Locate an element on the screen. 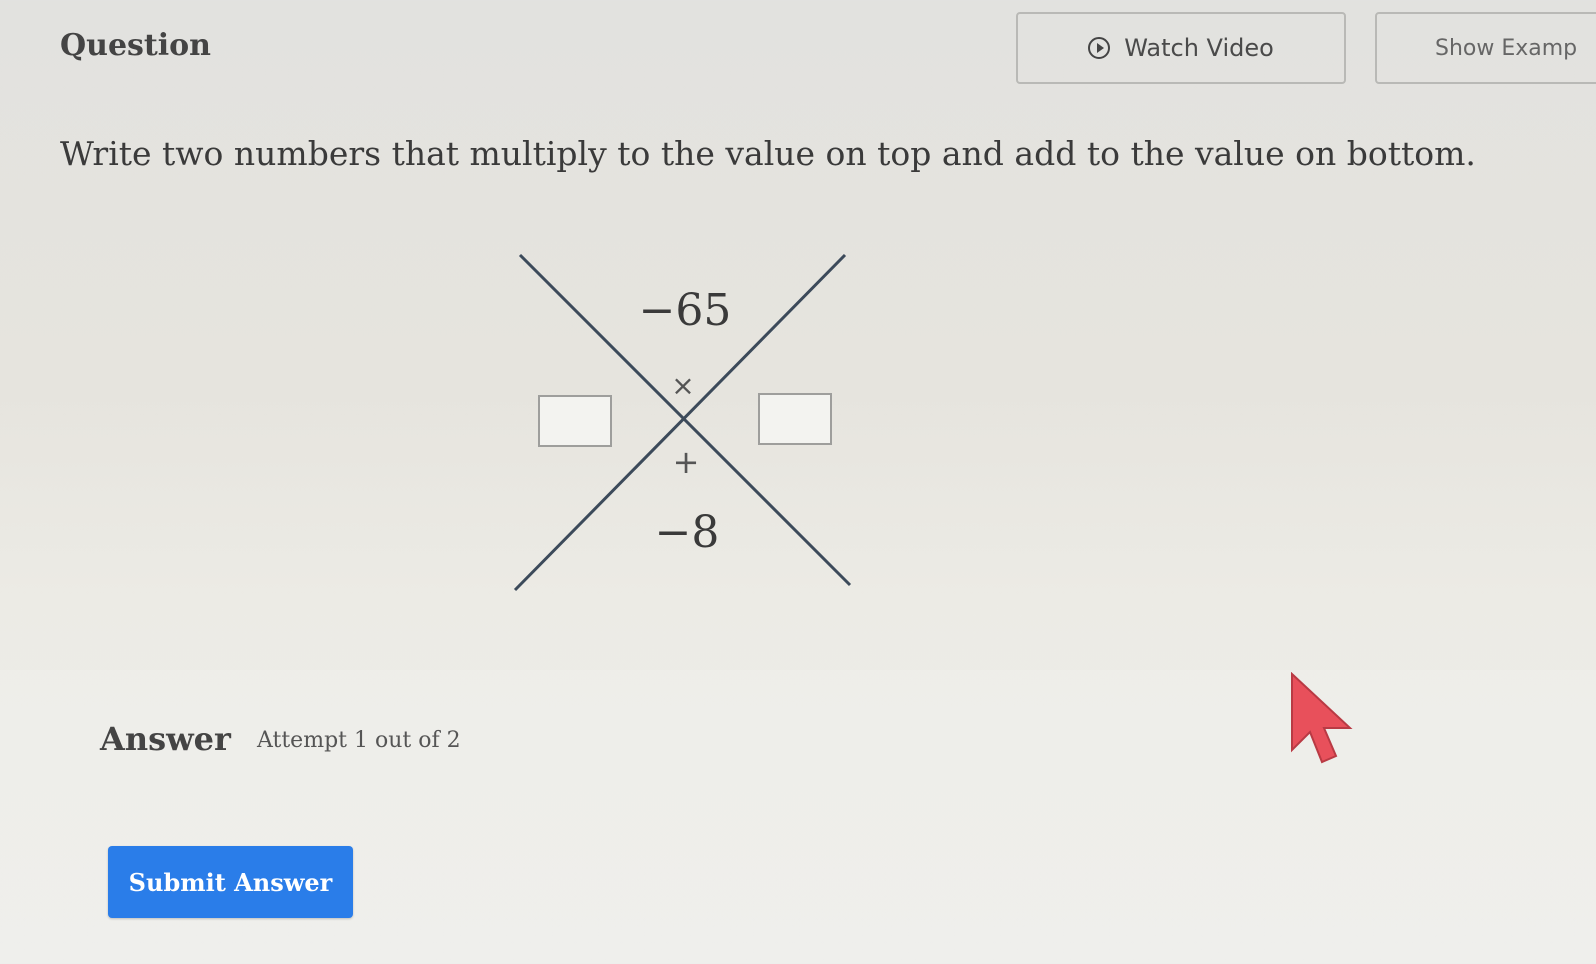  left-number-input is located at coordinates (575, 421).